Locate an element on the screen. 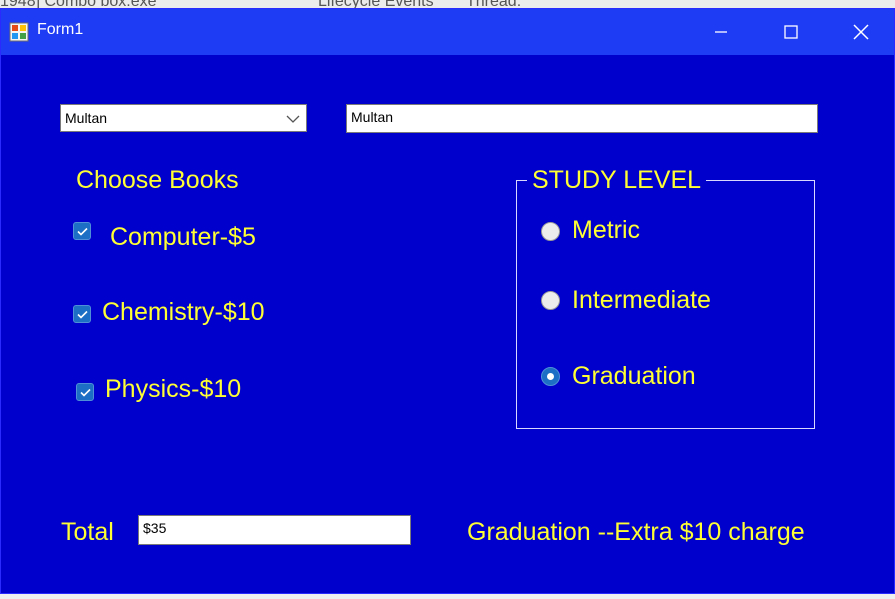 The image size is (895, 599). minimize-button is located at coordinates (721, 32).